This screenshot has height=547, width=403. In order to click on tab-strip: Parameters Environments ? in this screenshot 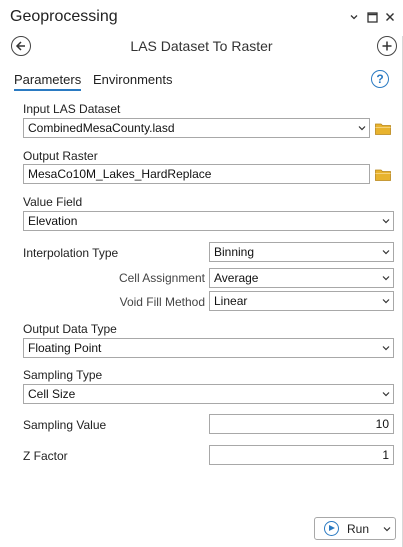, I will do `click(201, 81)`.